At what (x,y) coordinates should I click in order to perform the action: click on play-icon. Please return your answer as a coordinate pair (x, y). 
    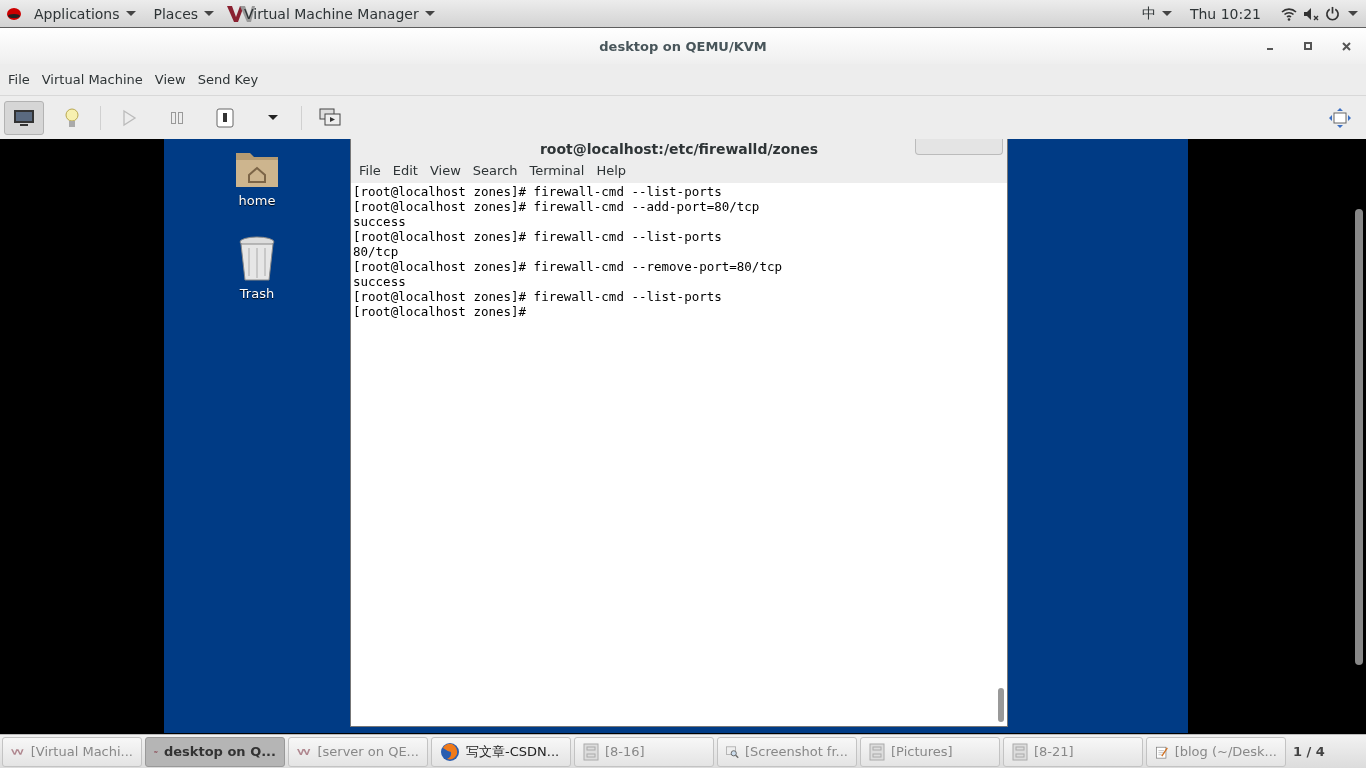
    Looking at the image, I should click on (129, 117).